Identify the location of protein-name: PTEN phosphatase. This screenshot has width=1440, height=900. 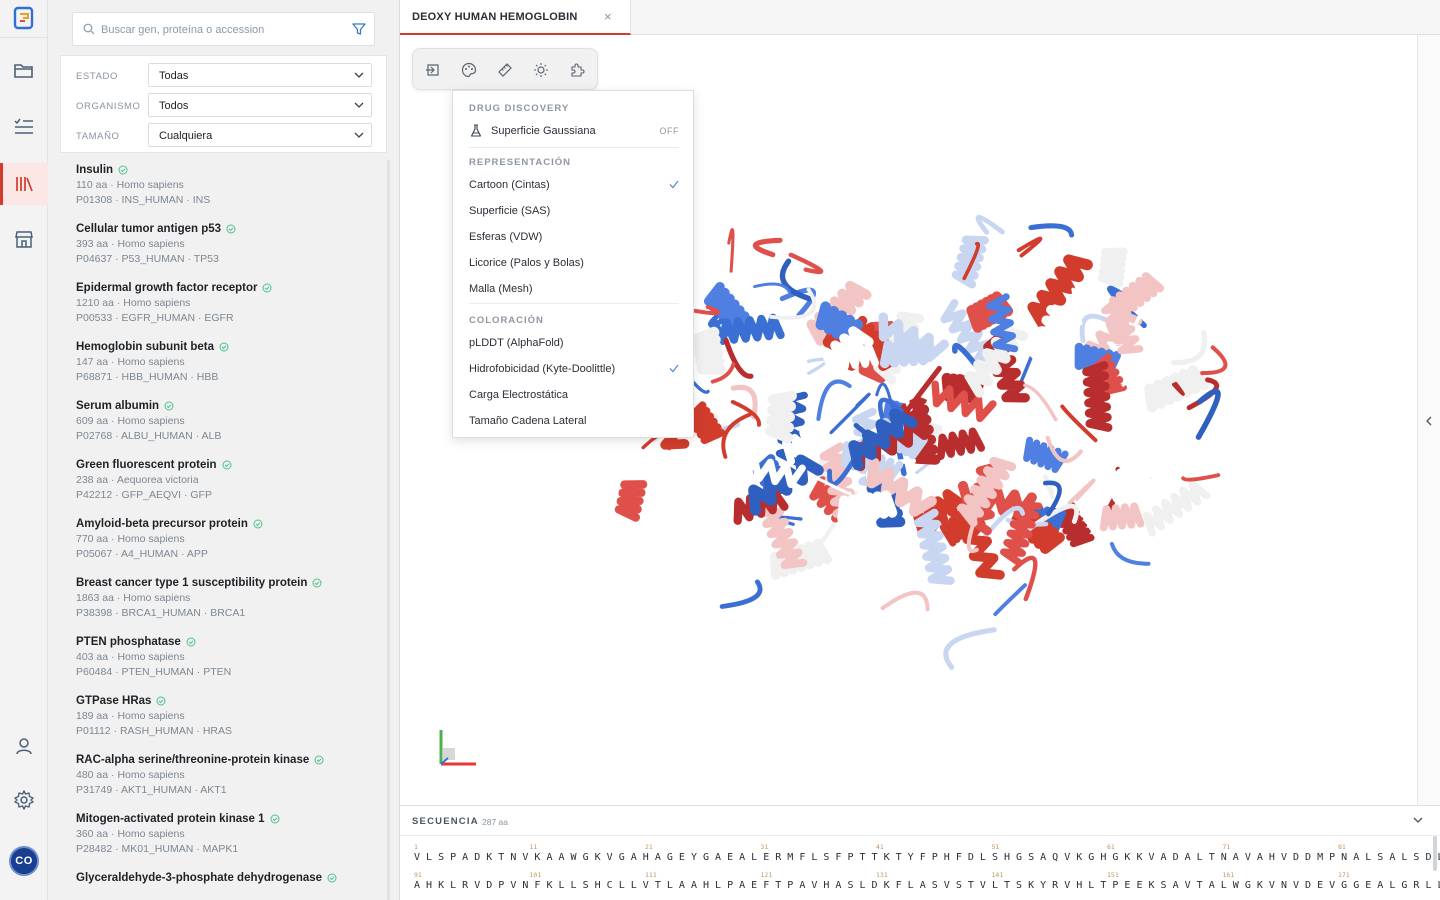
(226, 642).